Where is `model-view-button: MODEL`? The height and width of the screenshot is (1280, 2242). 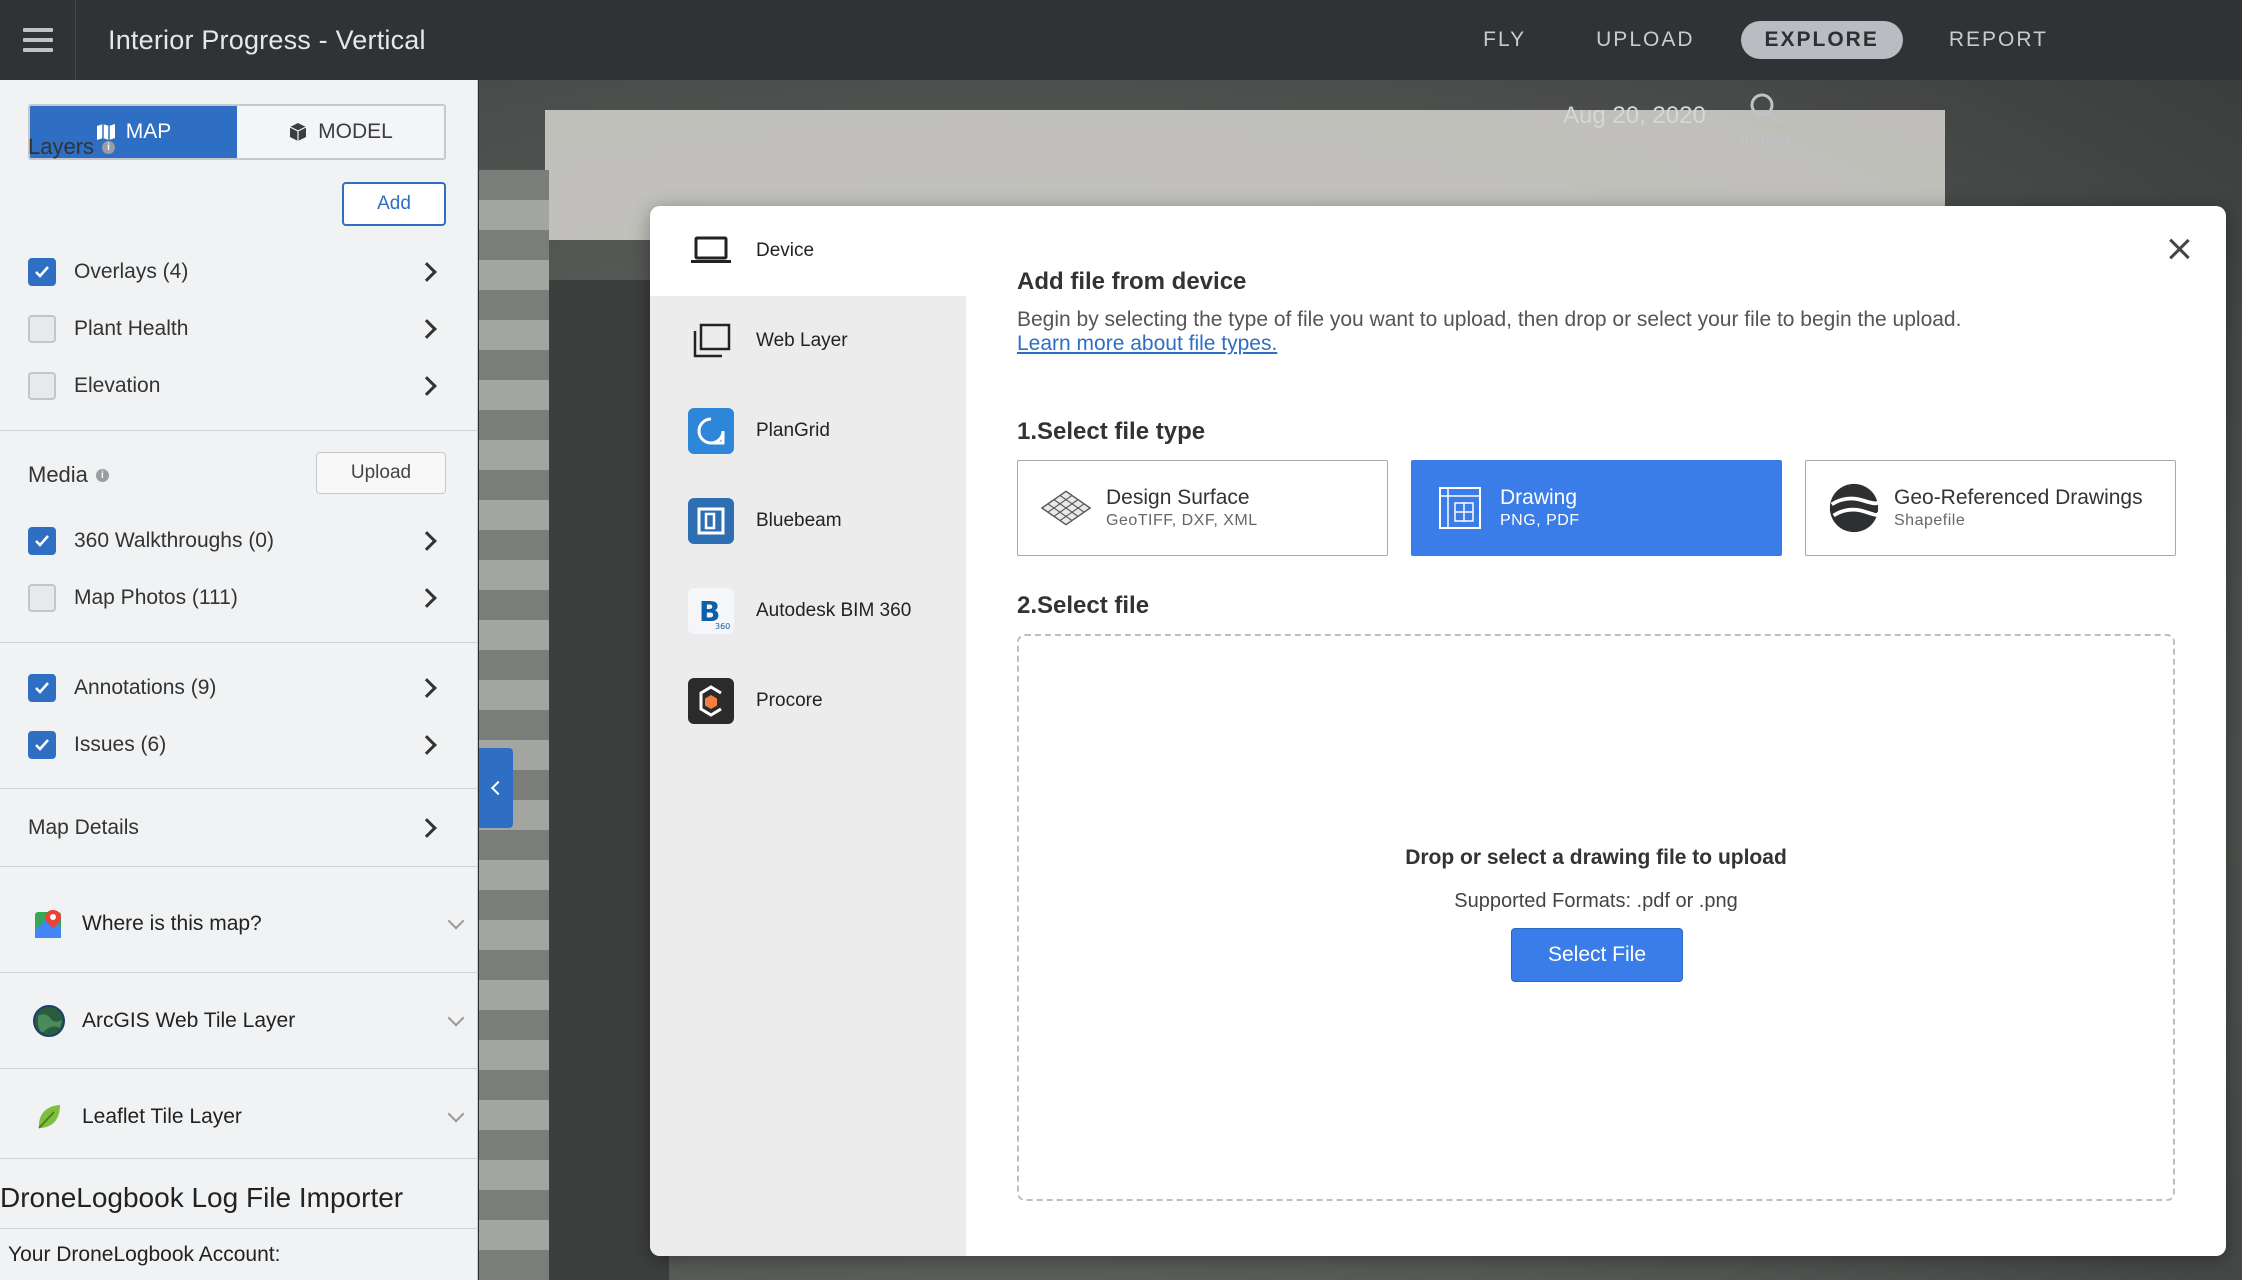 model-view-button: MODEL is located at coordinates (340, 132).